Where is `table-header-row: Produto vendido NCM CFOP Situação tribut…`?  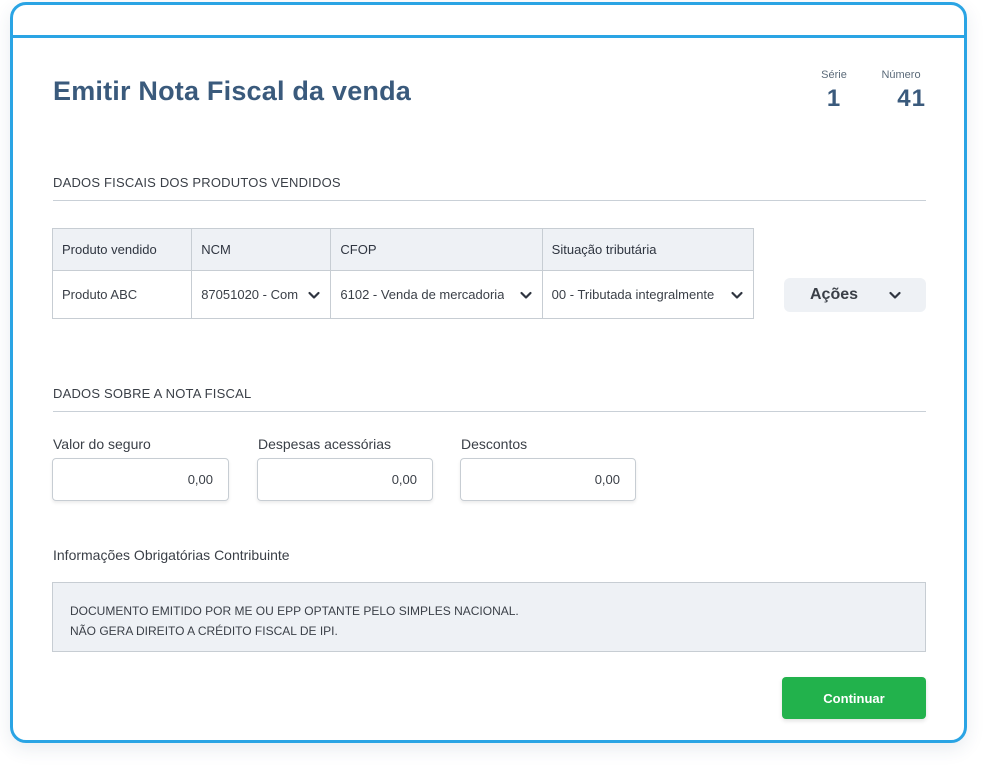 table-header-row: Produto vendido NCM CFOP Situação tribut… is located at coordinates (403, 249).